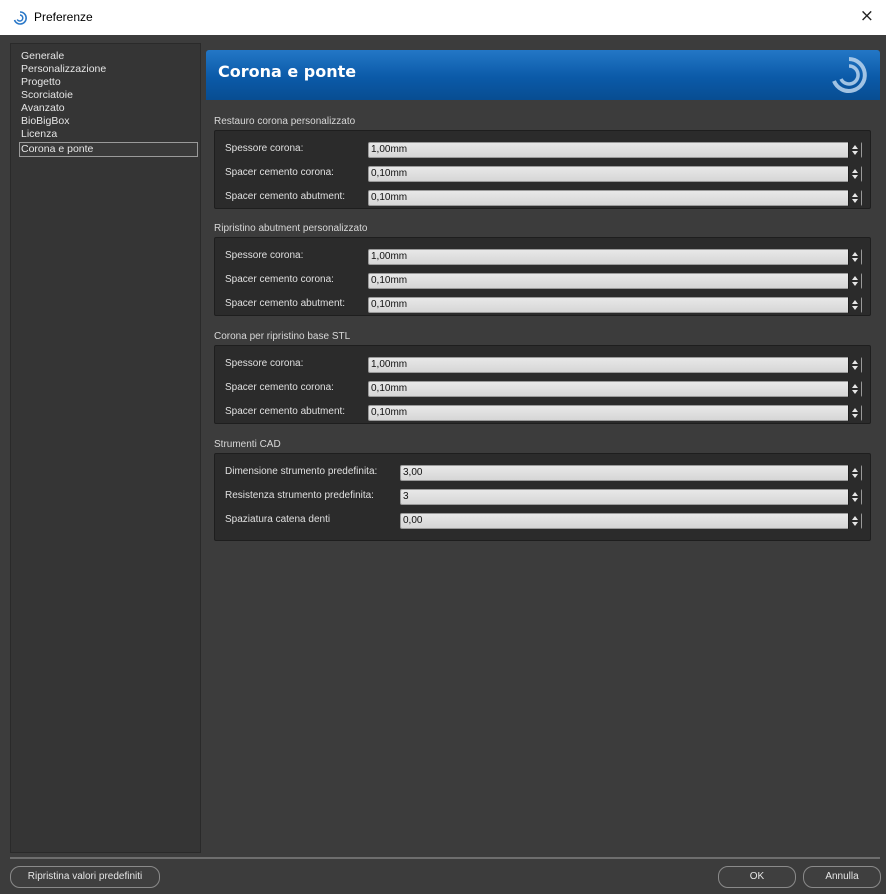 Image resolution: width=886 pixels, height=894 pixels. Describe the element at coordinates (287, 71) in the screenshot. I see `page-title: Corona e ponte` at that location.